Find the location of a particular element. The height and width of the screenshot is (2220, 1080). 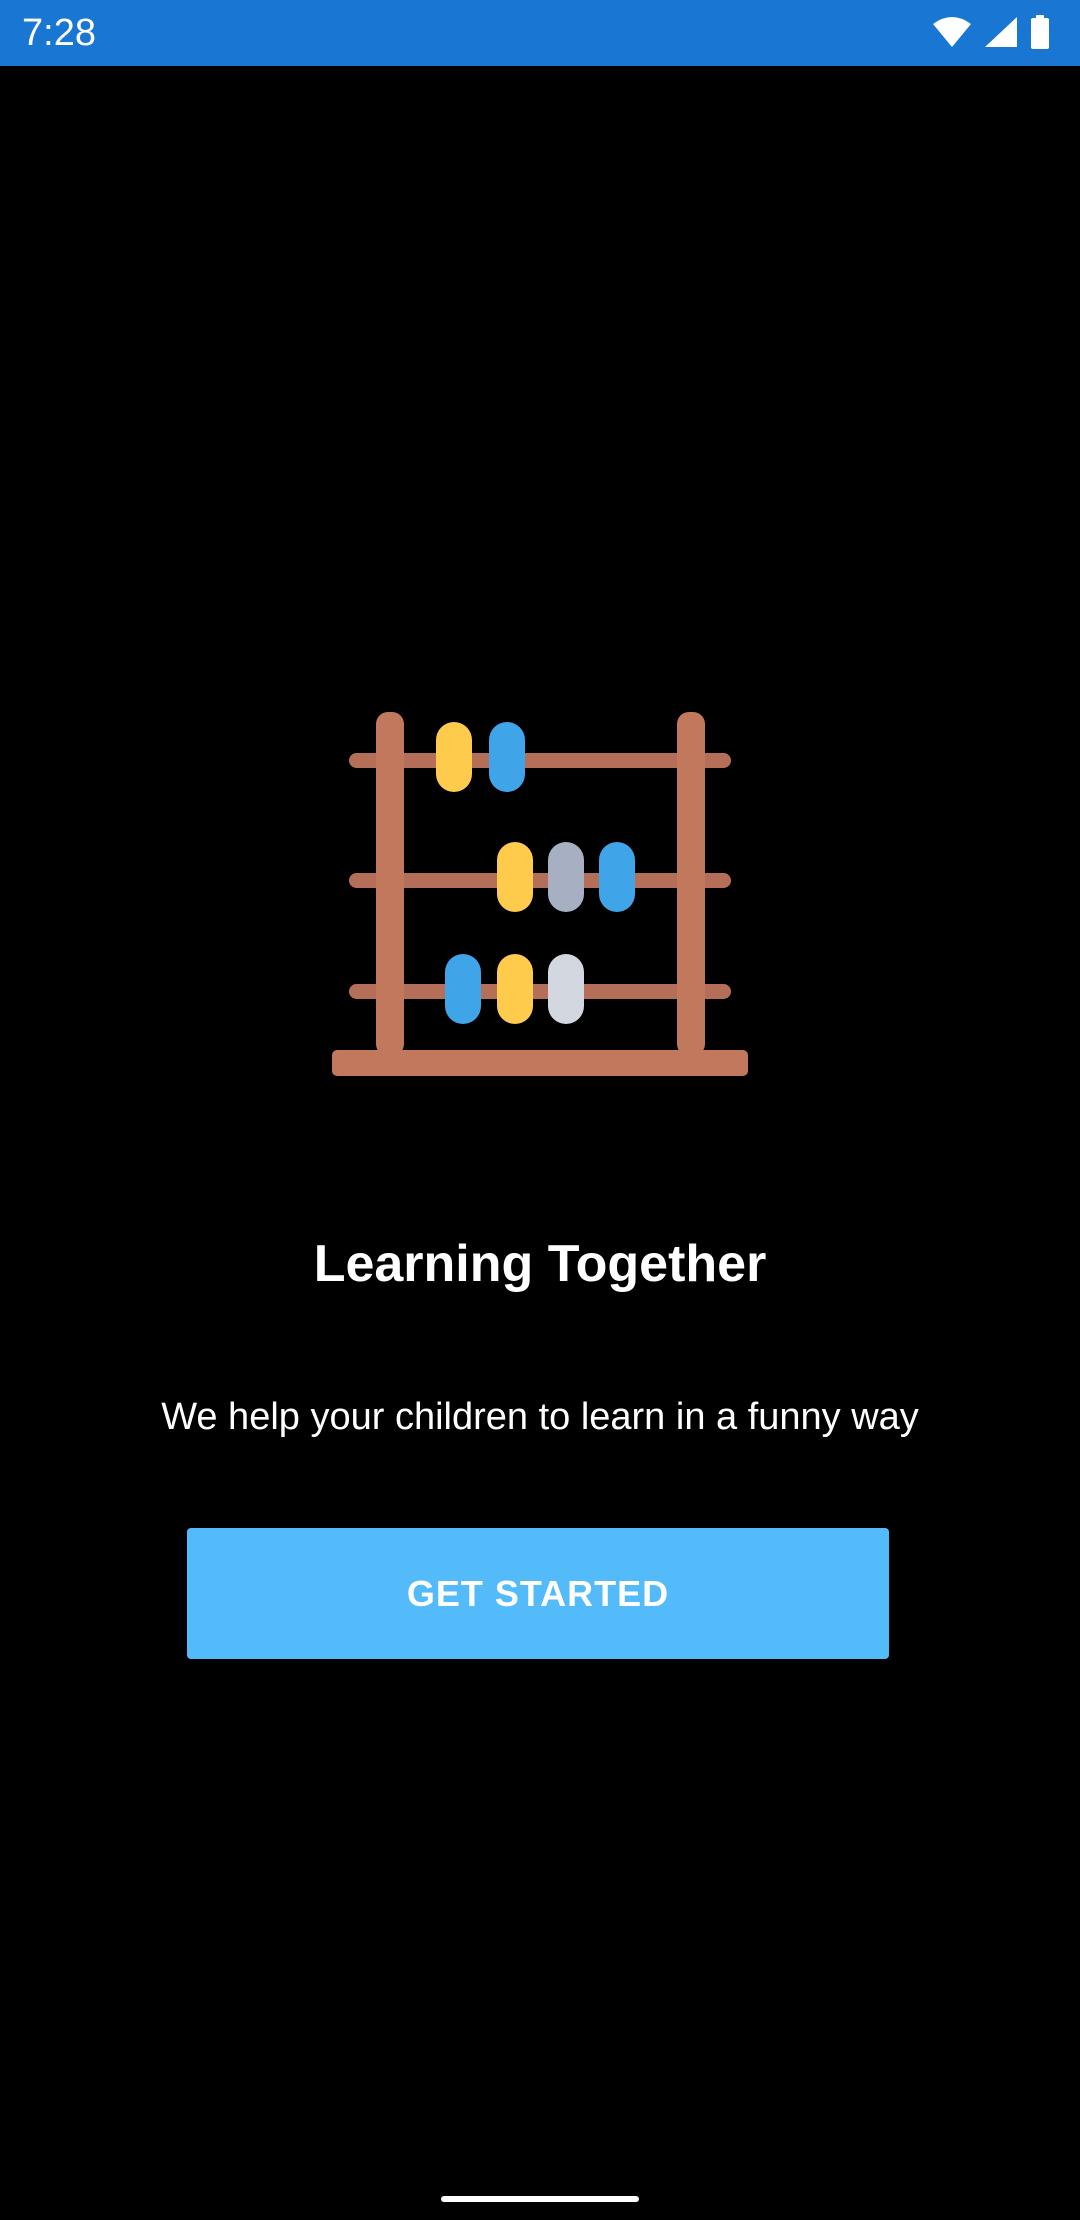

status-icons is located at coordinates (991, 32).